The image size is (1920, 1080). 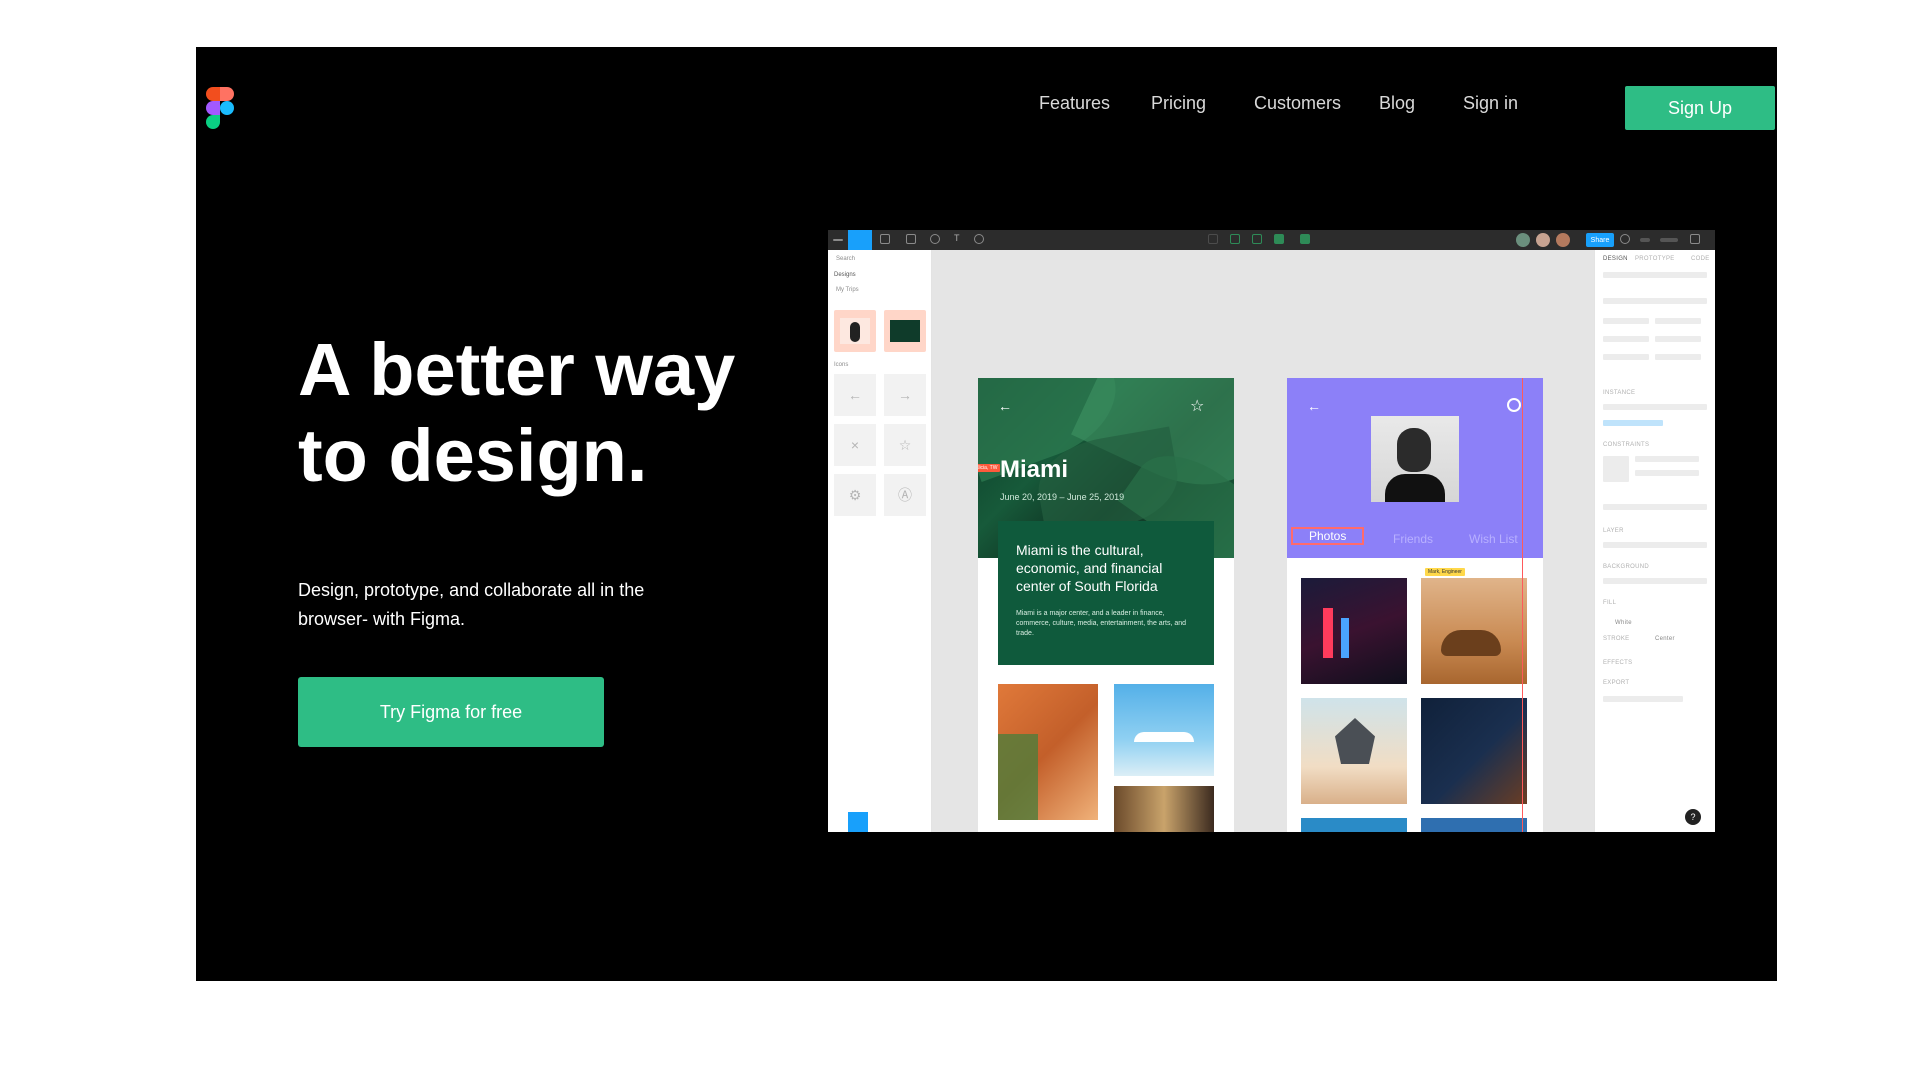 What do you see at coordinates (979, 239) in the screenshot?
I see `comment-tool-icon` at bounding box center [979, 239].